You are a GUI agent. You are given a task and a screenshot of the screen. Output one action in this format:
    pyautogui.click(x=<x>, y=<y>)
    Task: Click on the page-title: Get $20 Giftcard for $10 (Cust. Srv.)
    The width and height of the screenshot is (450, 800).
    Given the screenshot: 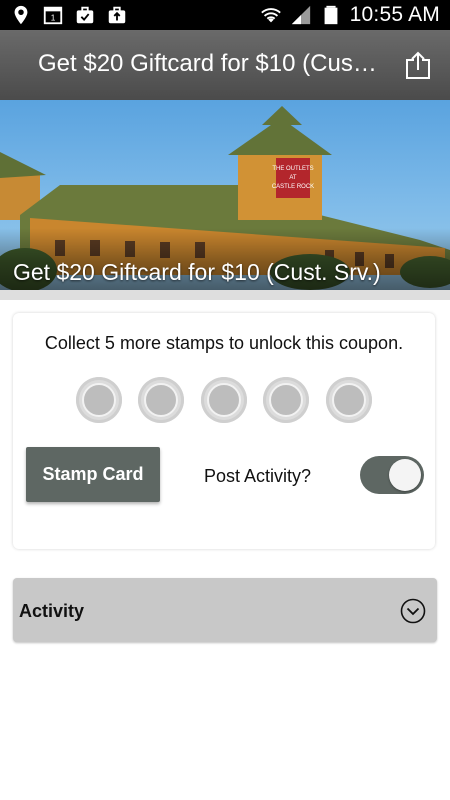 What is the action you would take?
    pyautogui.click(x=208, y=63)
    